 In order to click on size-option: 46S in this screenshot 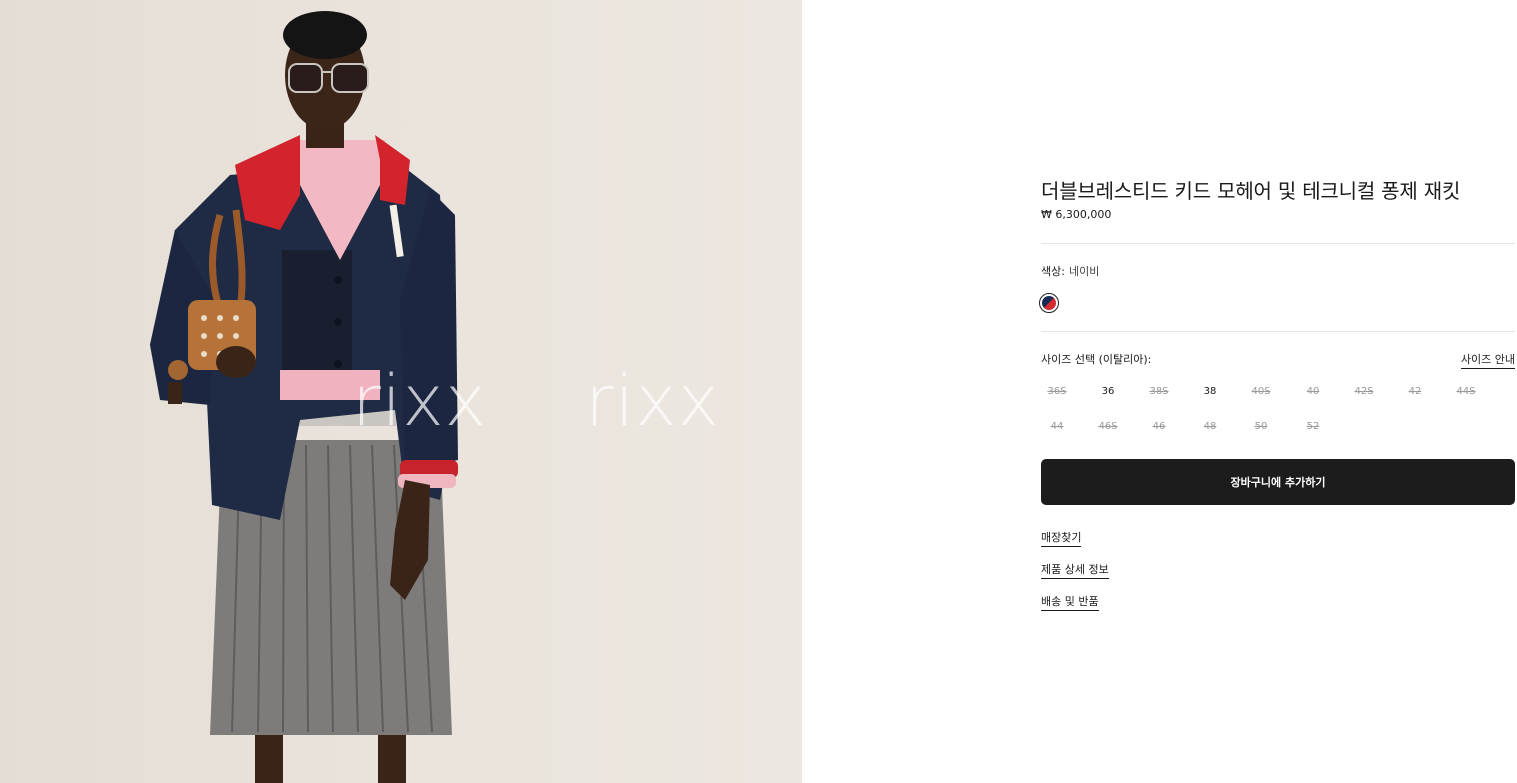, I will do `click(1108, 426)`.